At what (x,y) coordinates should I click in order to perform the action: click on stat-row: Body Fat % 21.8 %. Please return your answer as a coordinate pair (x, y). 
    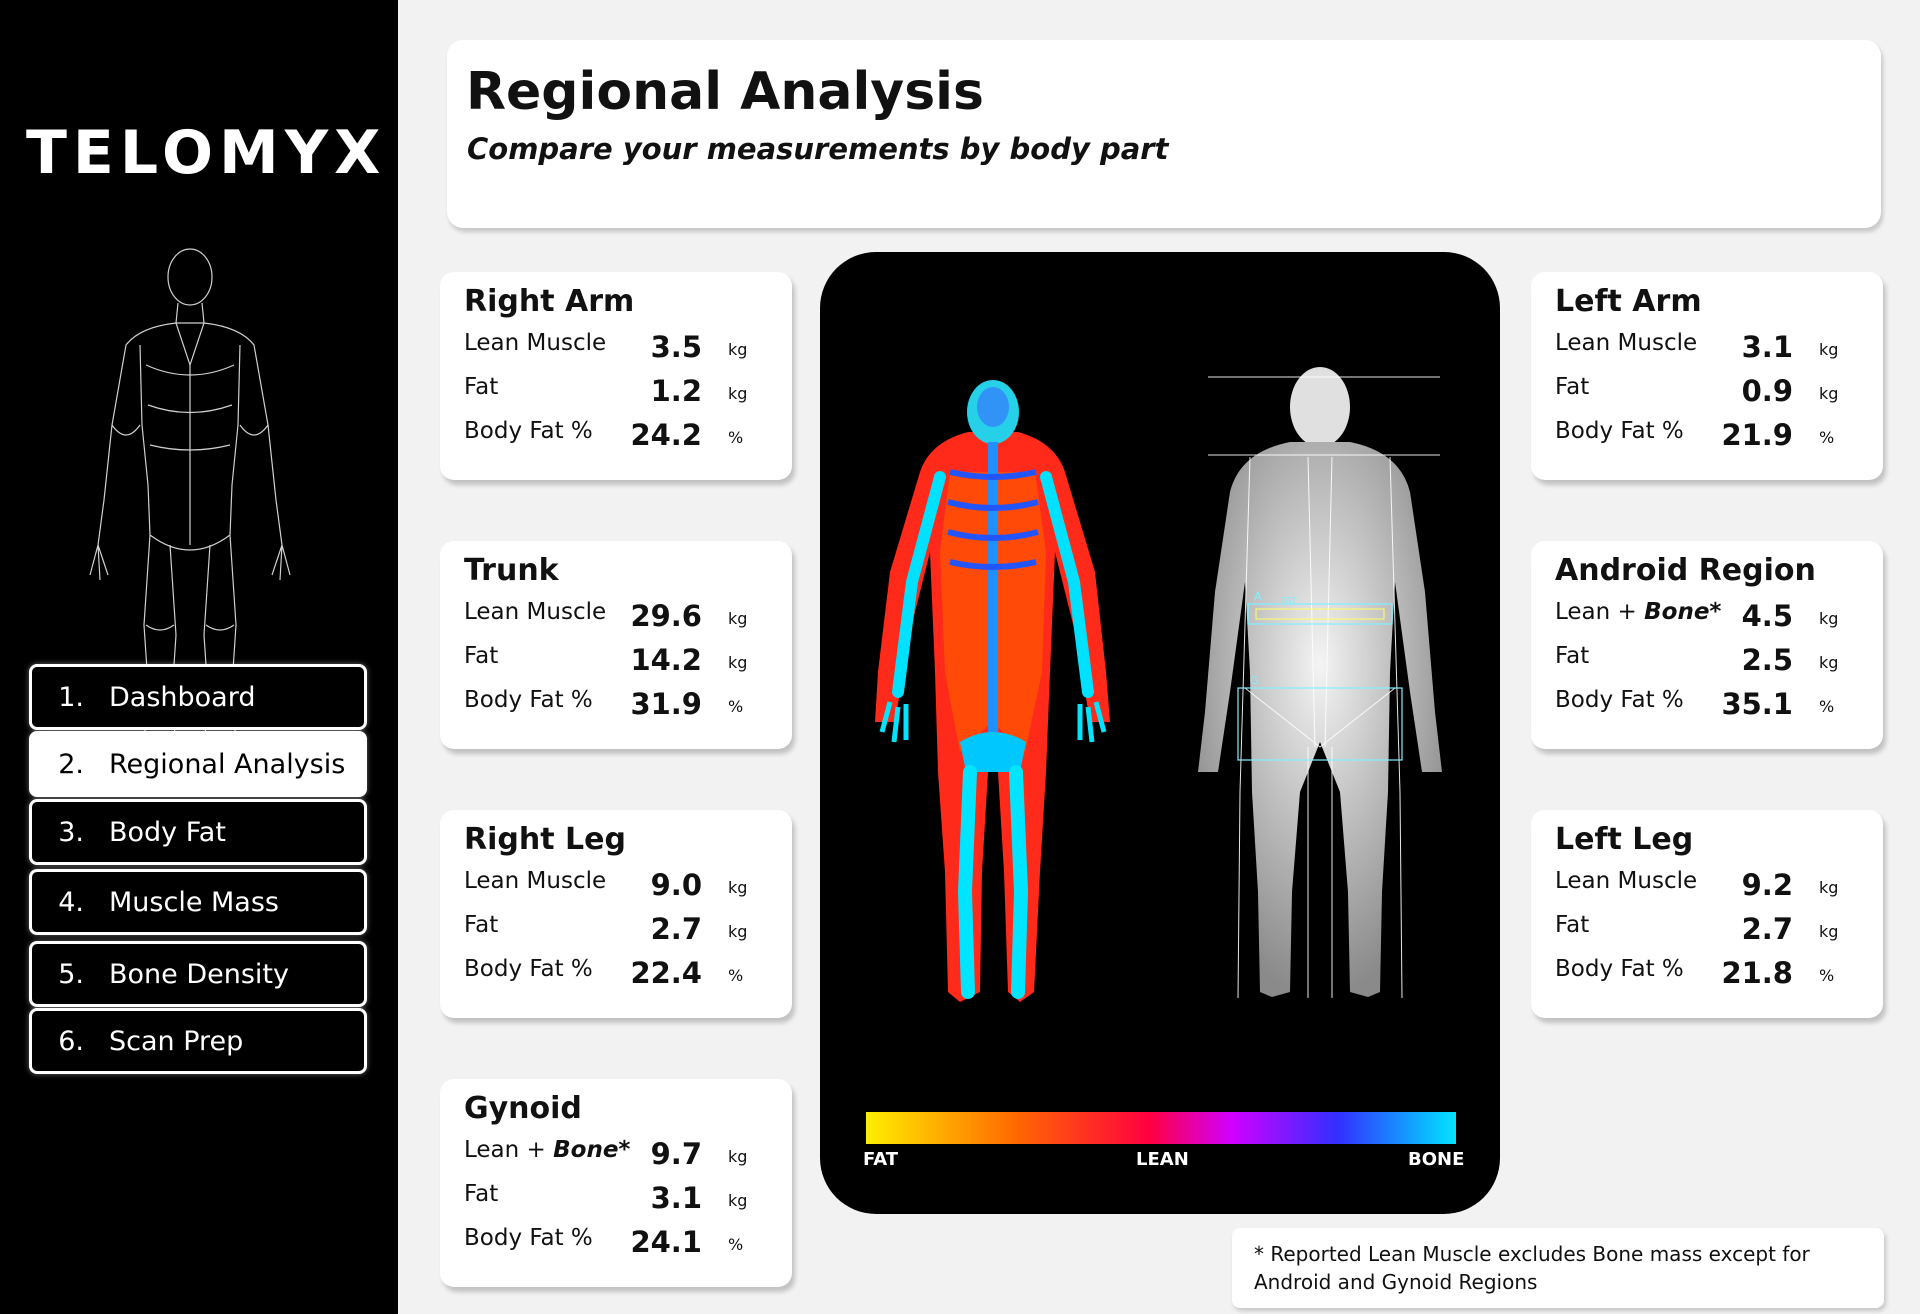
    Looking at the image, I should click on (1710, 974).